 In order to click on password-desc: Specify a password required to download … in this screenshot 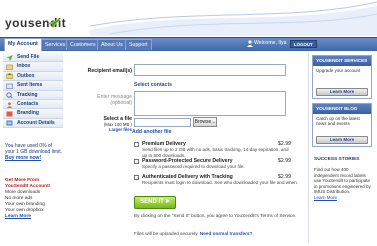, I will do `click(193, 166)`.